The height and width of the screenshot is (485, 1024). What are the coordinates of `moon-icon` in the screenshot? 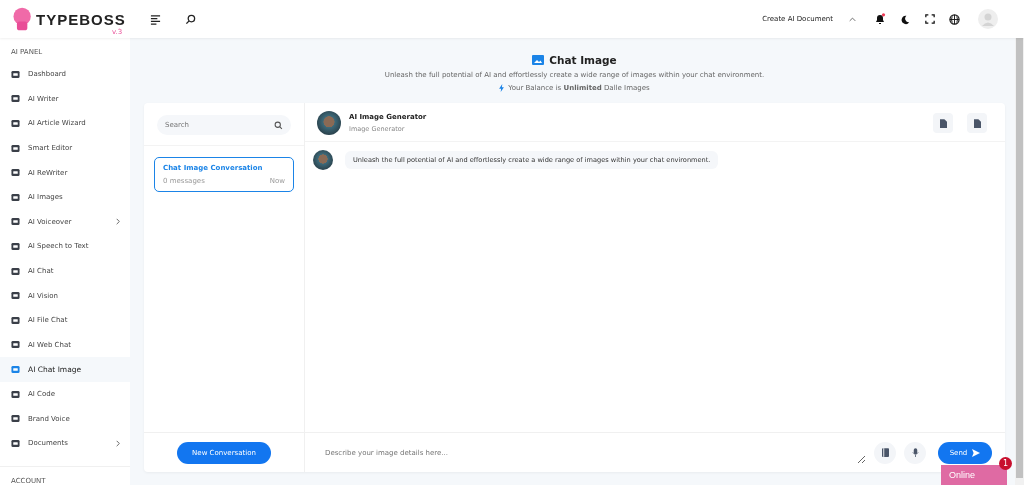 It's located at (905, 19).